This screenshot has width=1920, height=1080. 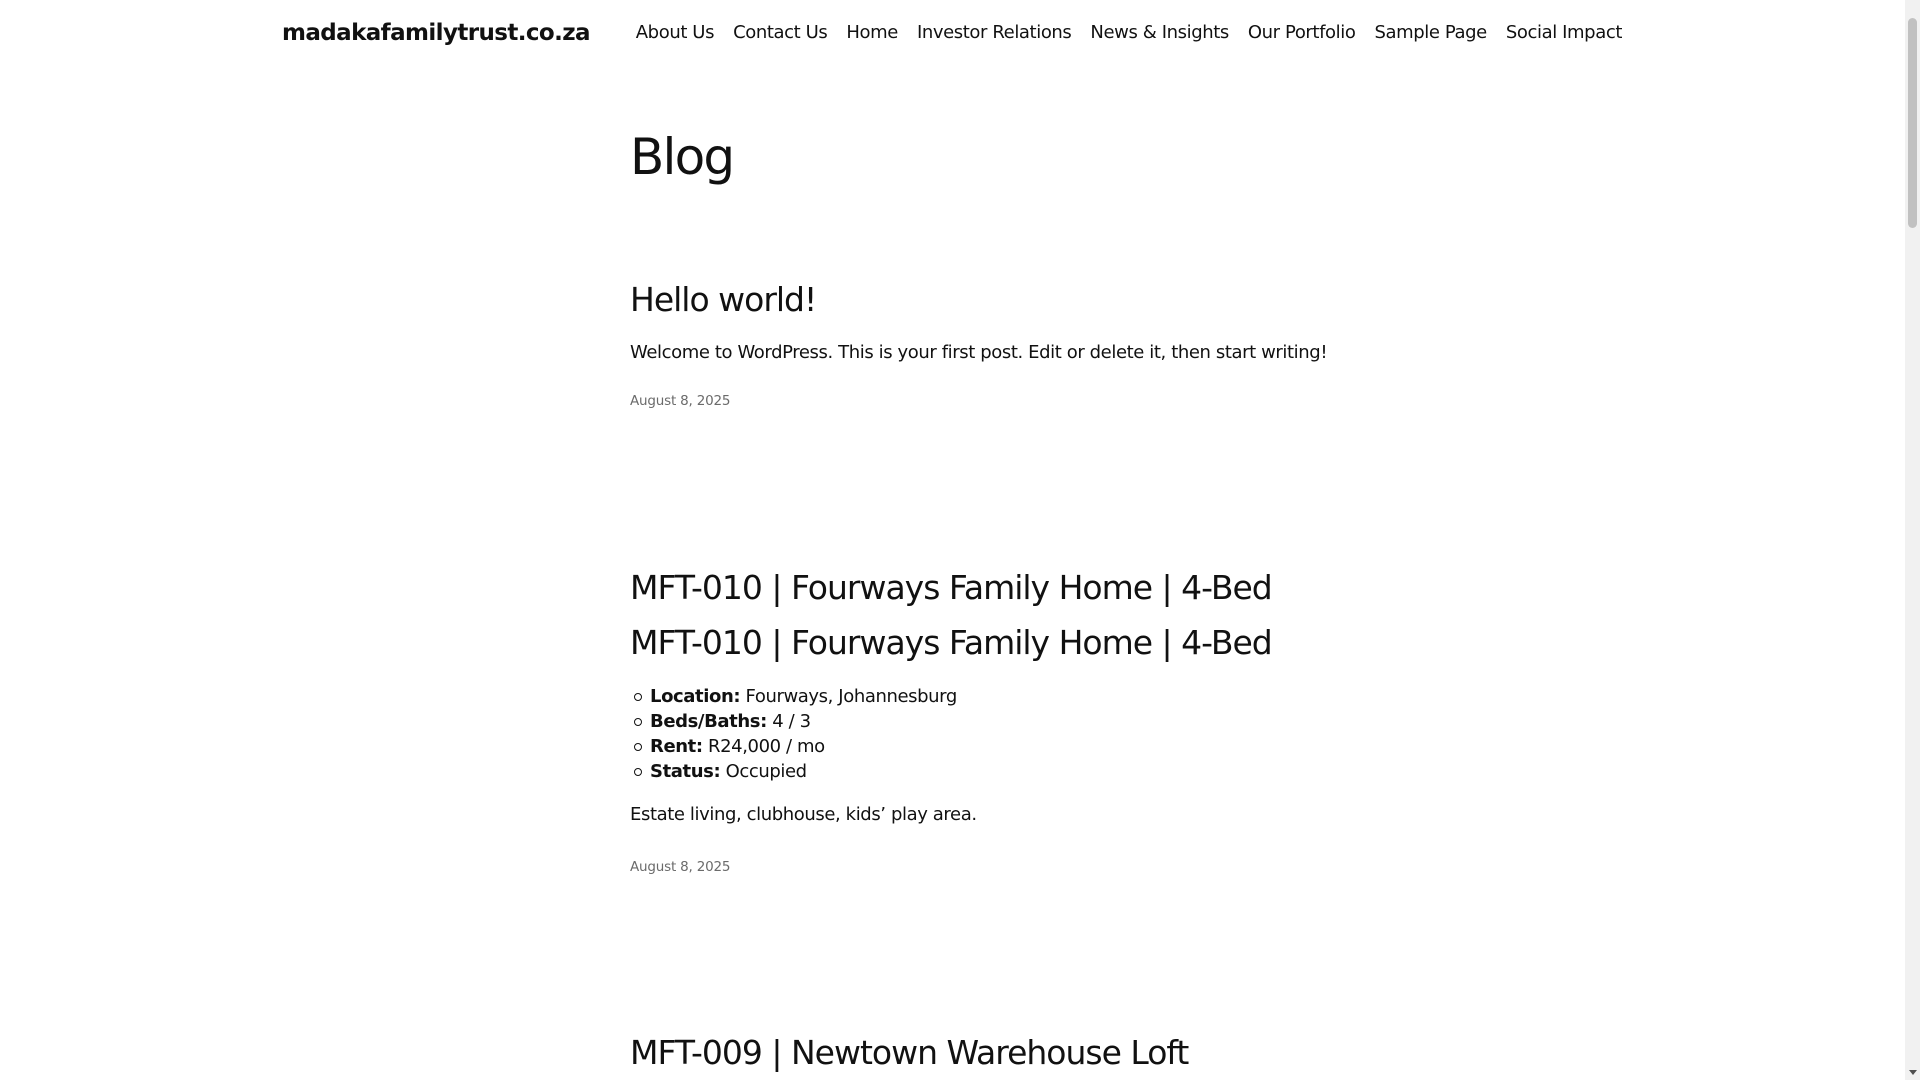 I want to click on property-detail-beds-baths: Beds/Baths: 4 / 3, so click(x=795, y=721).